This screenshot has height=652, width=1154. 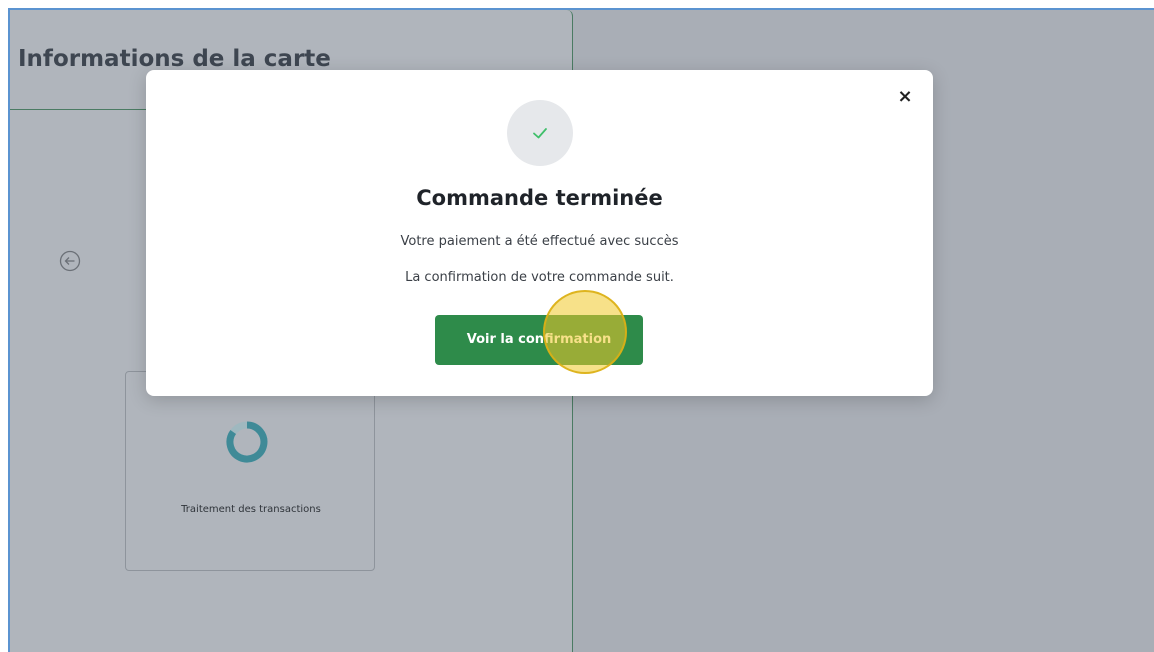 I want to click on success-badge, so click(x=540, y=133).